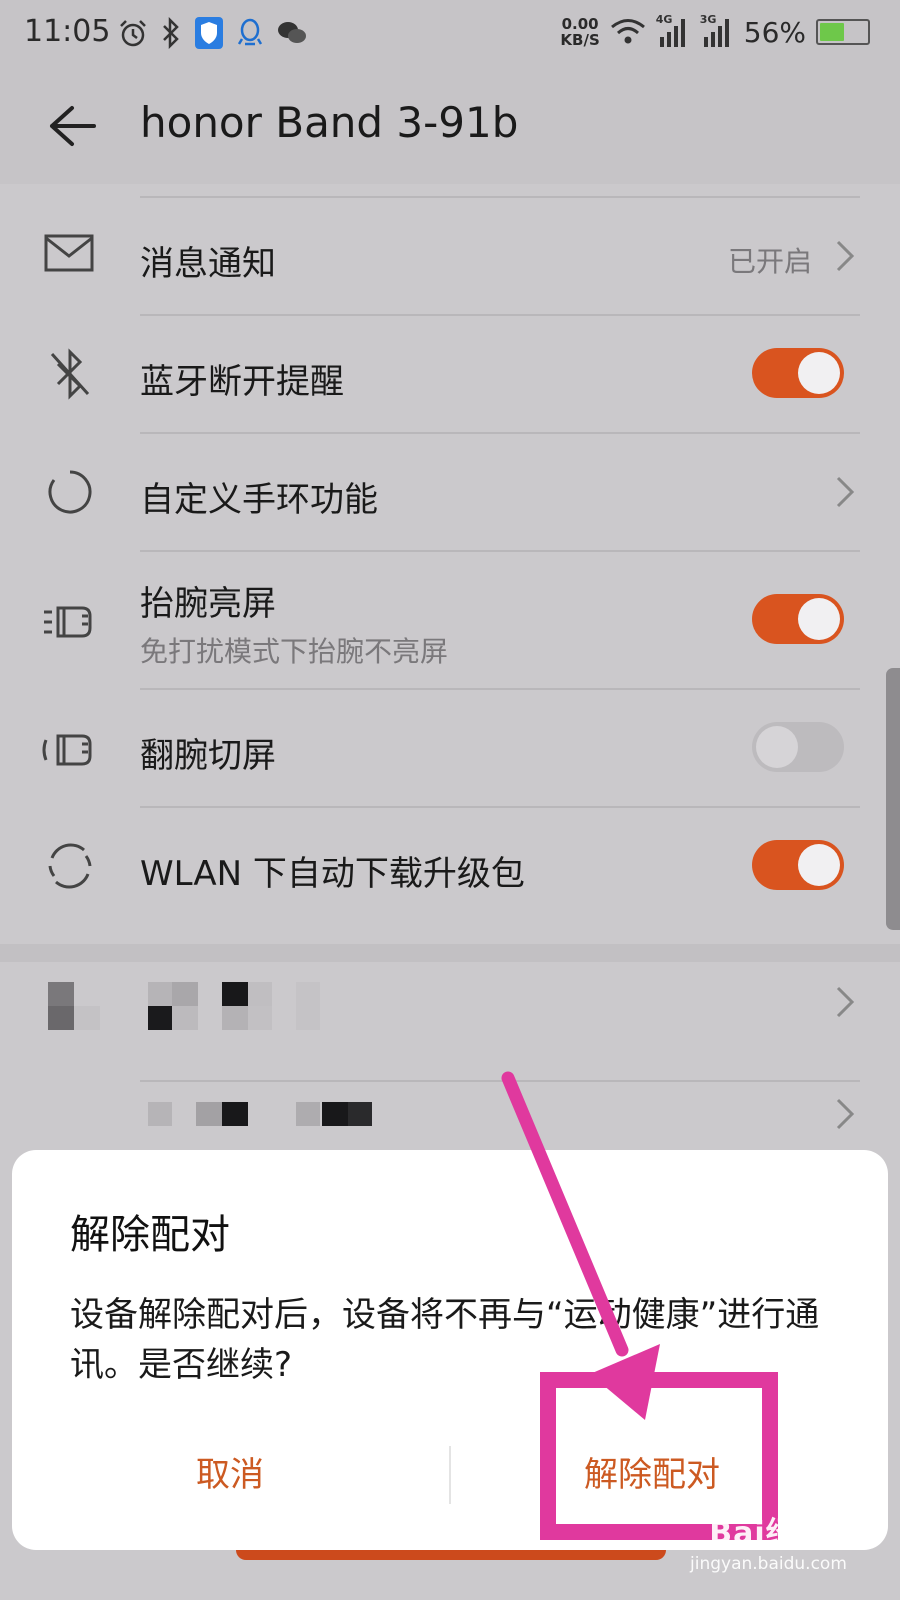 This screenshot has width=900, height=1600. Describe the element at coordinates (450, 1475) in the screenshot. I see `button-divider` at that location.